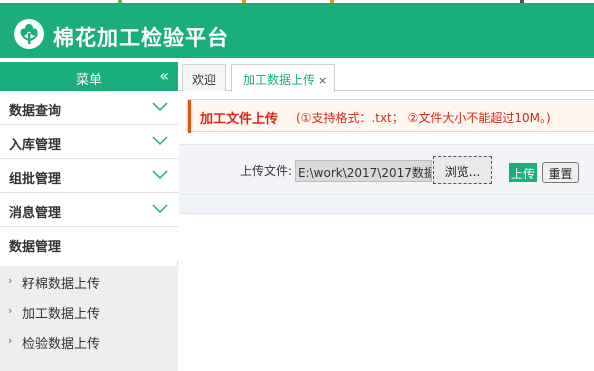 The image size is (594, 371). What do you see at coordinates (29, 34) in the screenshot?
I see `cotton-flower-icon` at bounding box center [29, 34].